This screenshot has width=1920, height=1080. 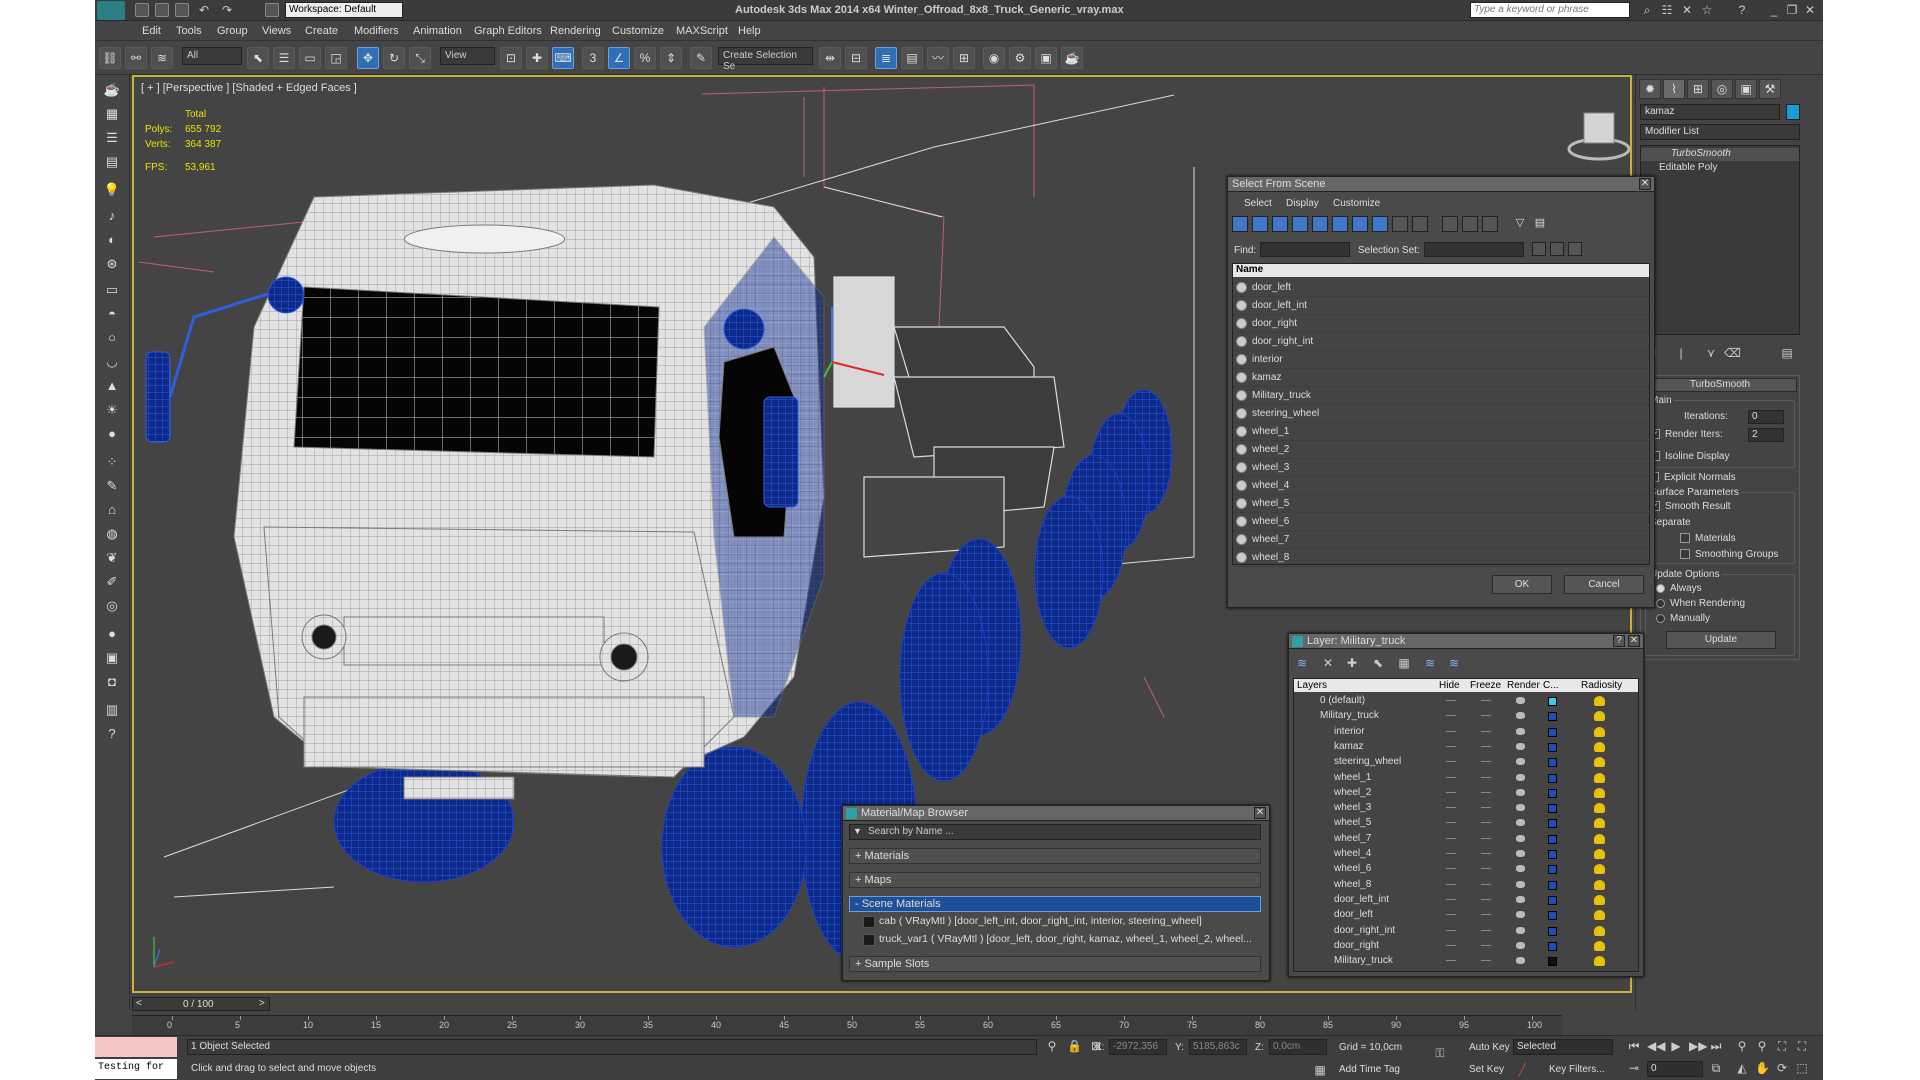 What do you see at coordinates (232, 31) in the screenshot?
I see `menu-group: Group` at bounding box center [232, 31].